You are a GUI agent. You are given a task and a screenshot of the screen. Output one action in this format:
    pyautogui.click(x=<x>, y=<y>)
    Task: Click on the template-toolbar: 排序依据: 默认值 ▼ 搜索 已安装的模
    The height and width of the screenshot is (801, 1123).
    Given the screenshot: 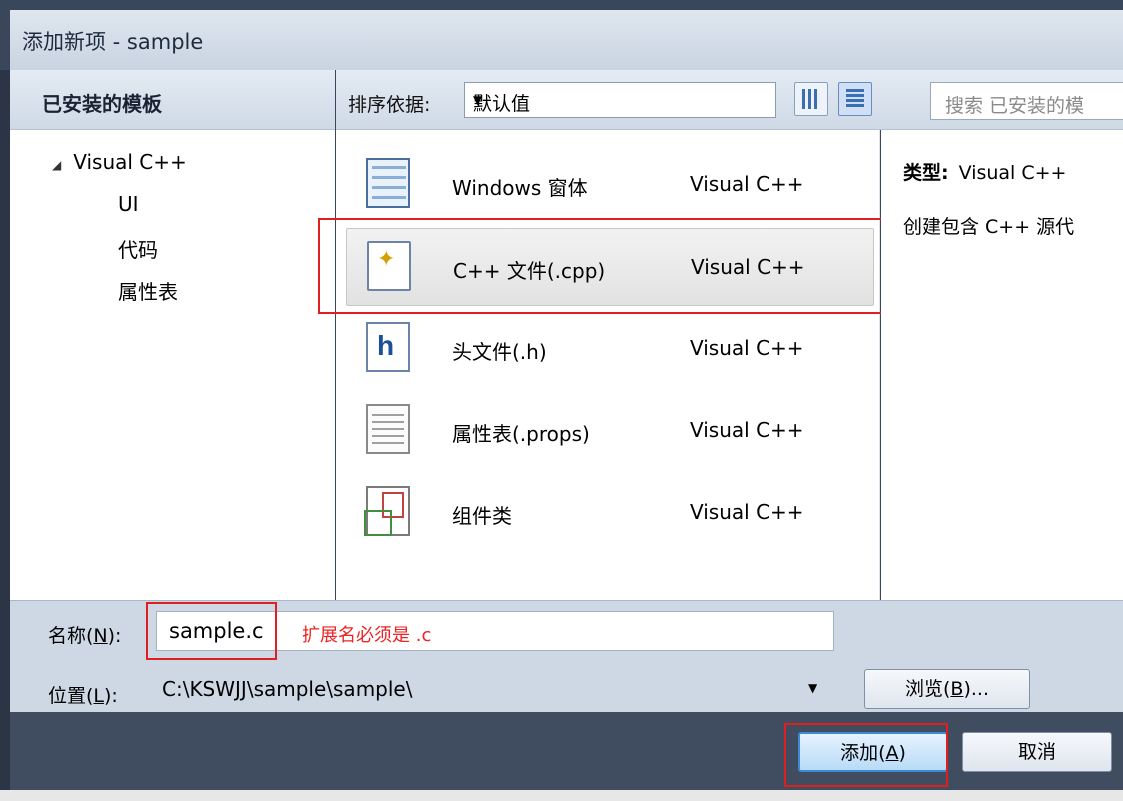 What is the action you would take?
    pyautogui.click(x=729, y=100)
    